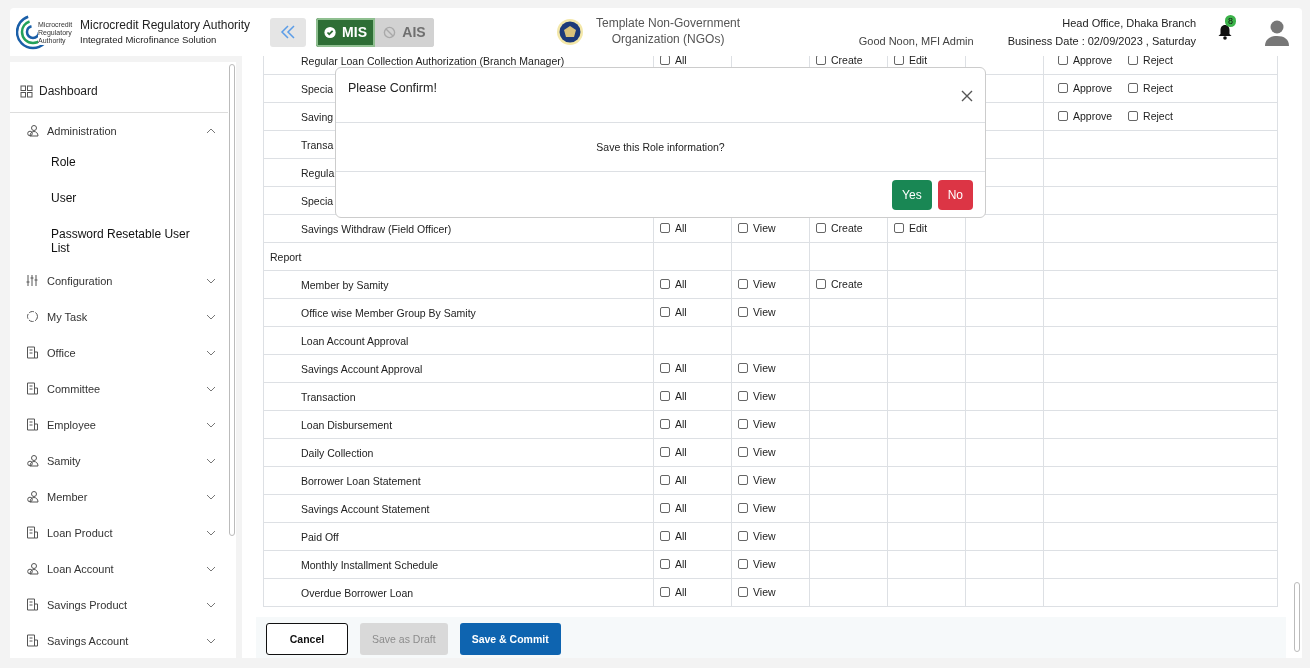 Image resolution: width=1310 pixels, height=668 pixels. What do you see at coordinates (119, 568) in the screenshot?
I see `sidebar-item: Loan Account` at bounding box center [119, 568].